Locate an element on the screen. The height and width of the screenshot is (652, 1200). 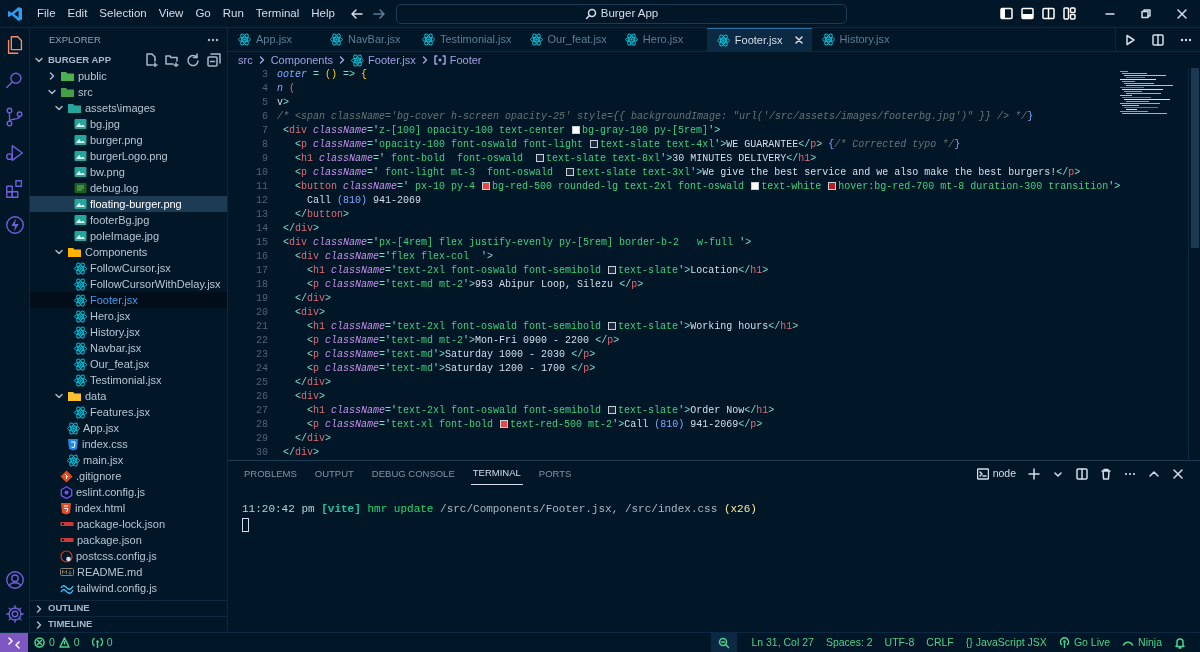
menu-item: File is located at coordinates (46, 13).